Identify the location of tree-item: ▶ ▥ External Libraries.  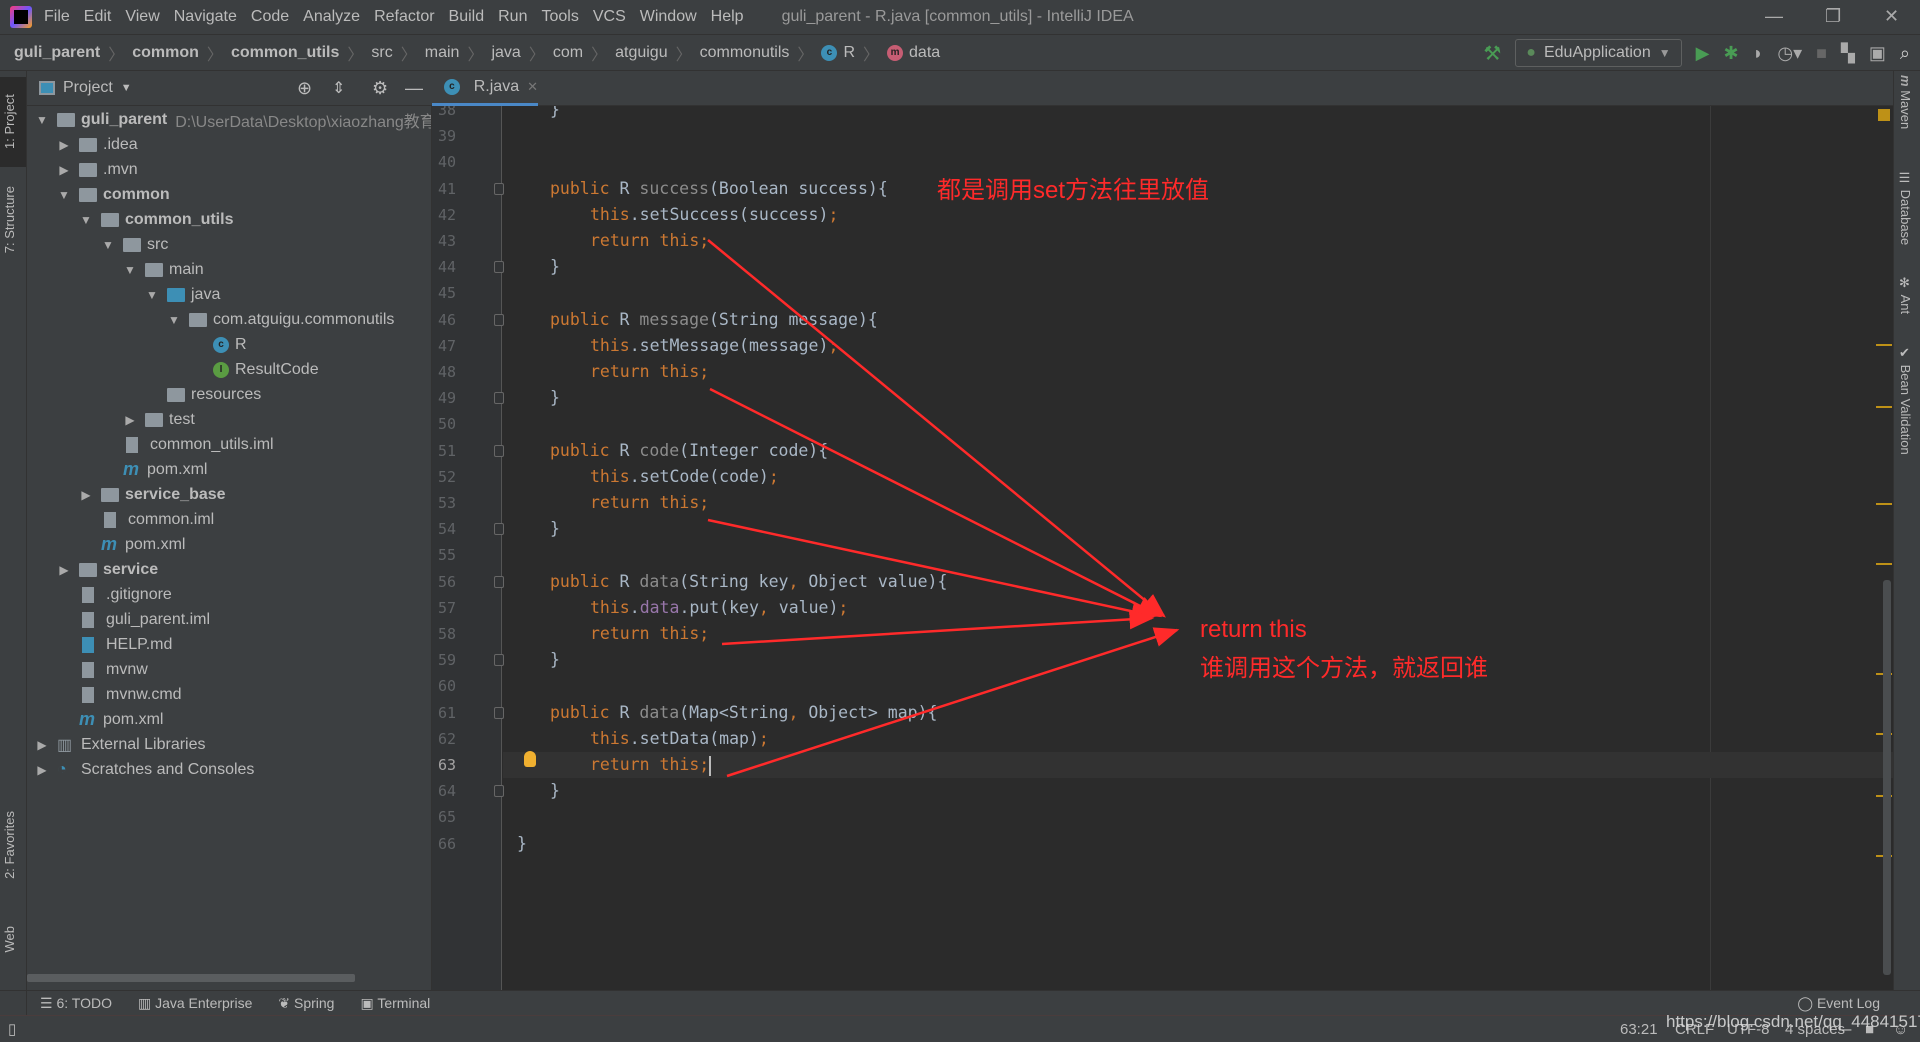
(120, 744).